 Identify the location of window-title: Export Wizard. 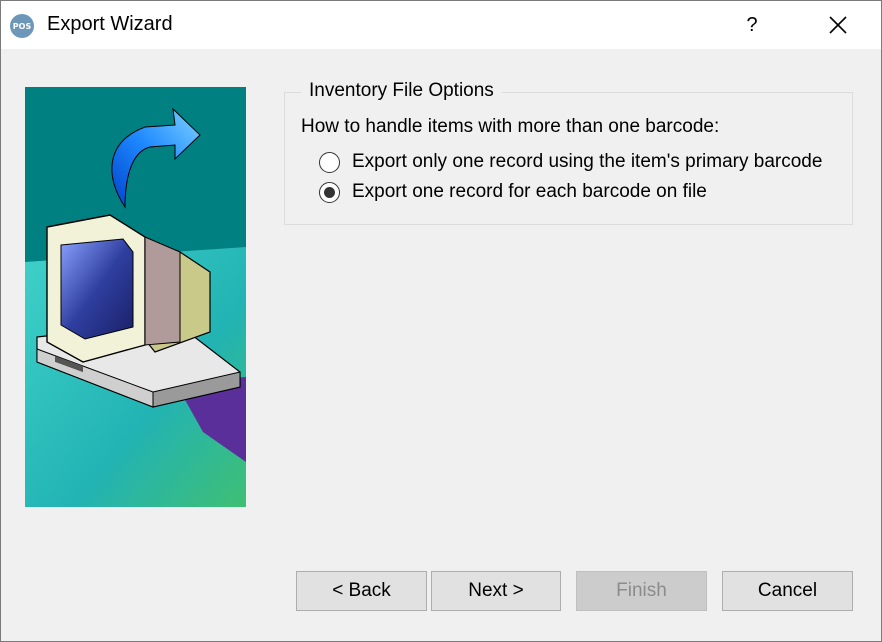
(110, 24).